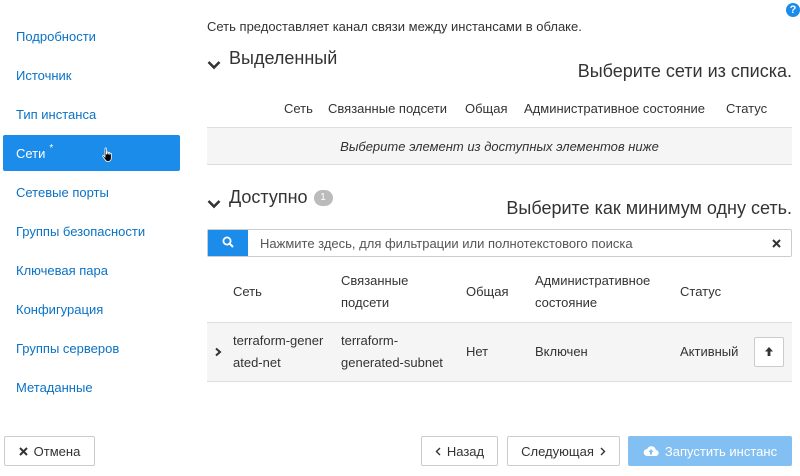 The image size is (800, 476). What do you see at coordinates (31, 153) in the screenshot?
I see `sidebar-item-label: Сети` at bounding box center [31, 153].